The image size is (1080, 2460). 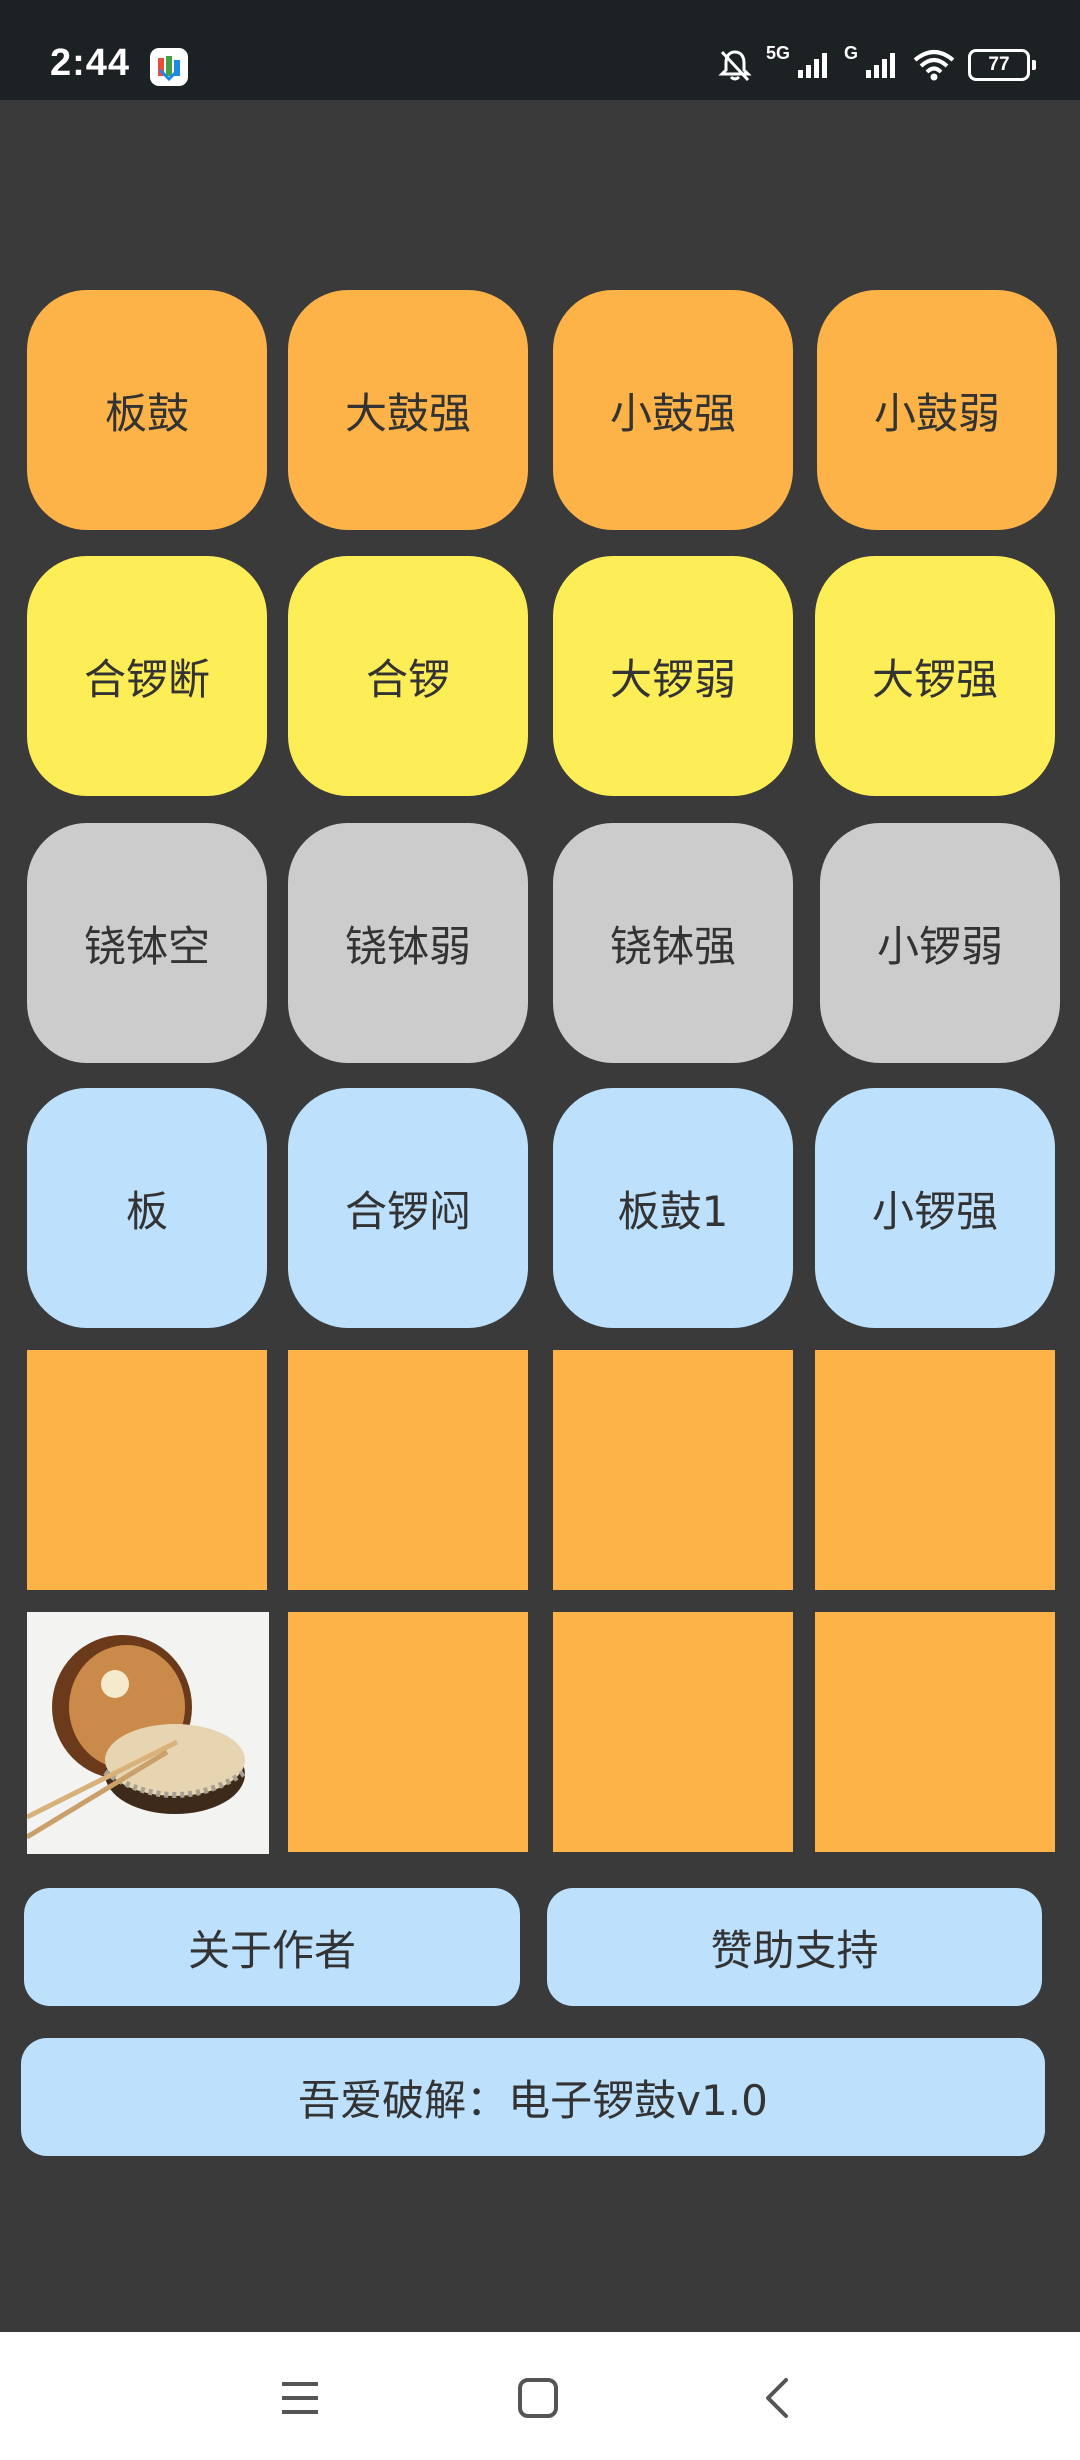 I want to click on status-bar: 2:44 5G G 77, so click(x=540, y=50).